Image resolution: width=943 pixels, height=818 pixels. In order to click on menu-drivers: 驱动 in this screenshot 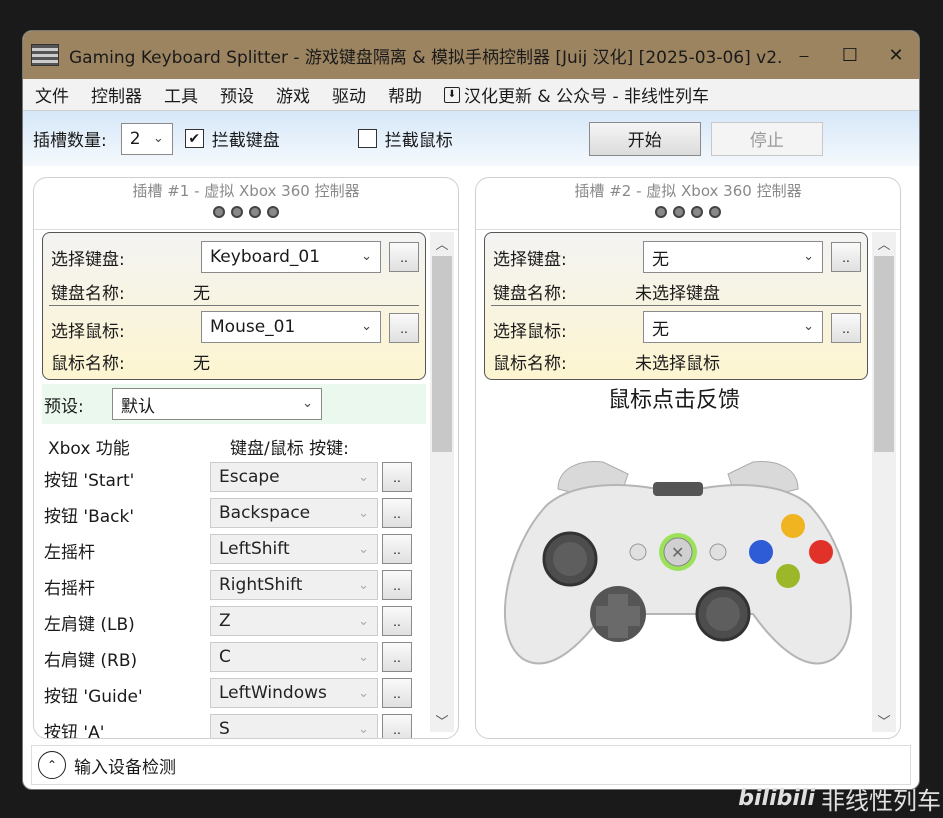, I will do `click(349, 94)`.